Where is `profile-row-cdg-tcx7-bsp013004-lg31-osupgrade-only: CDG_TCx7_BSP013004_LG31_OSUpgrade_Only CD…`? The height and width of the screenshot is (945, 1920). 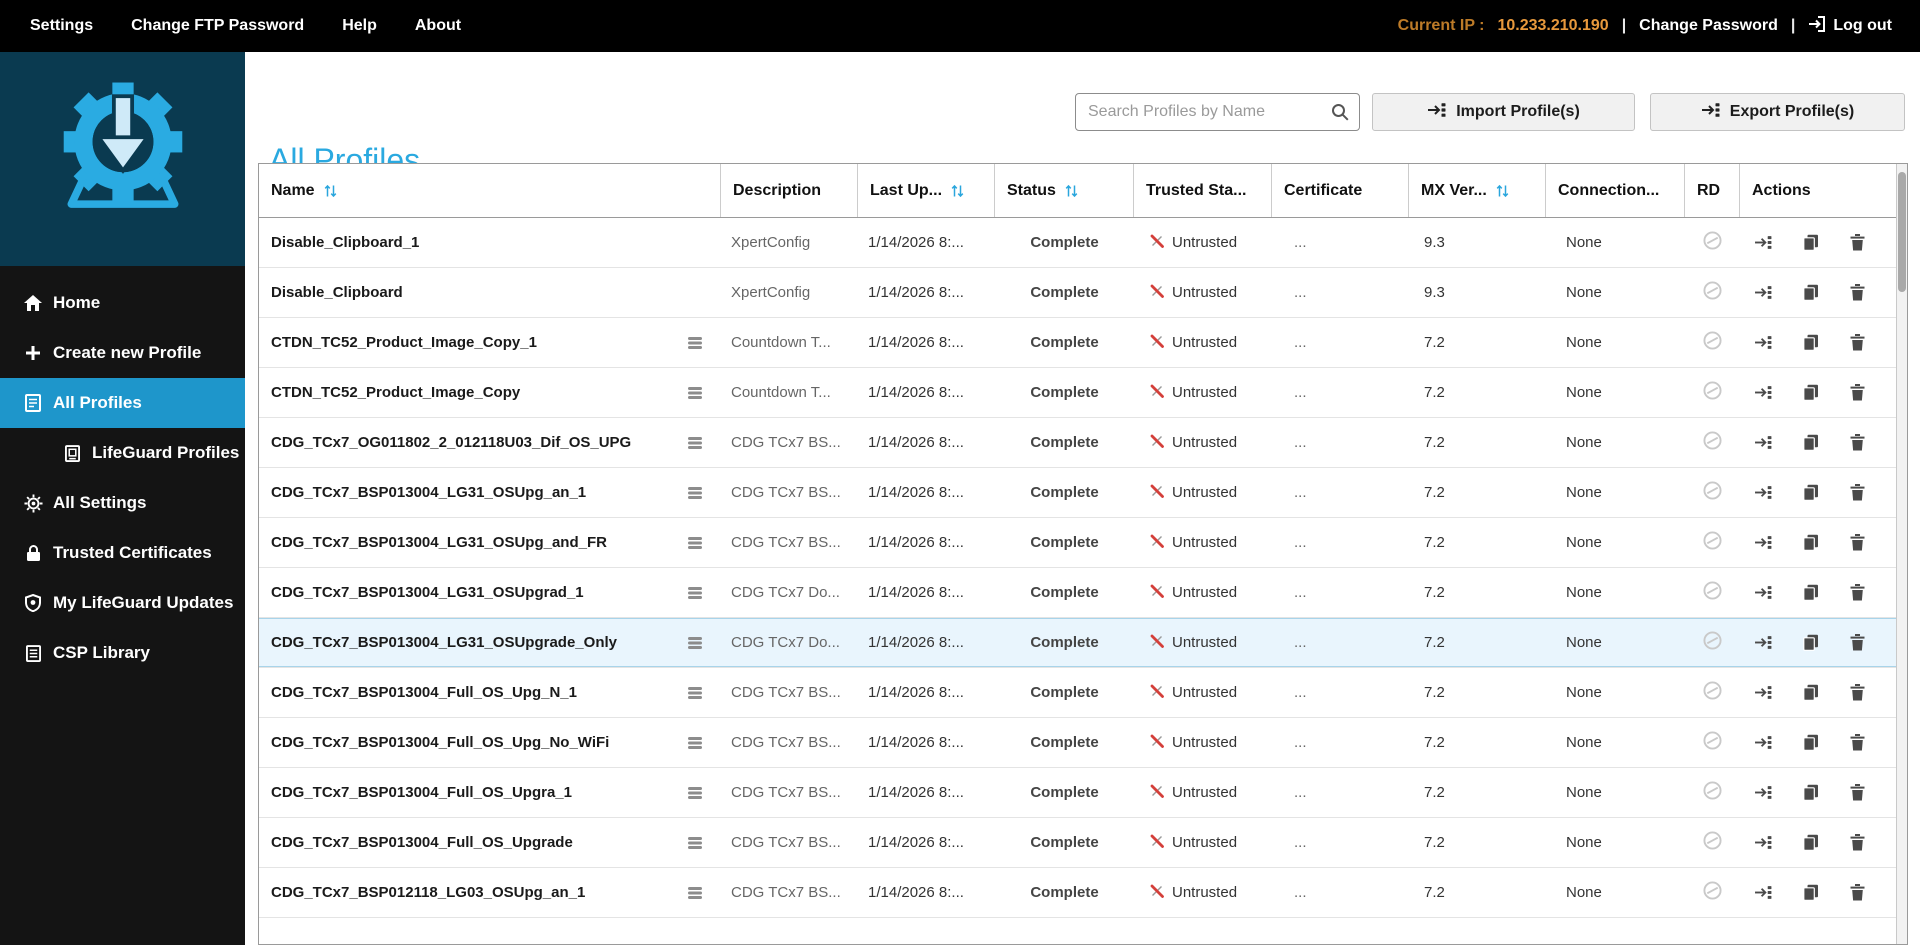
profile-row-cdg-tcx7-bsp013004-lg31-osupgrade-only: CDG_TCx7_BSP013004_LG31_OSUpgrade_Only CD… is located at coordinates (1083, 643).